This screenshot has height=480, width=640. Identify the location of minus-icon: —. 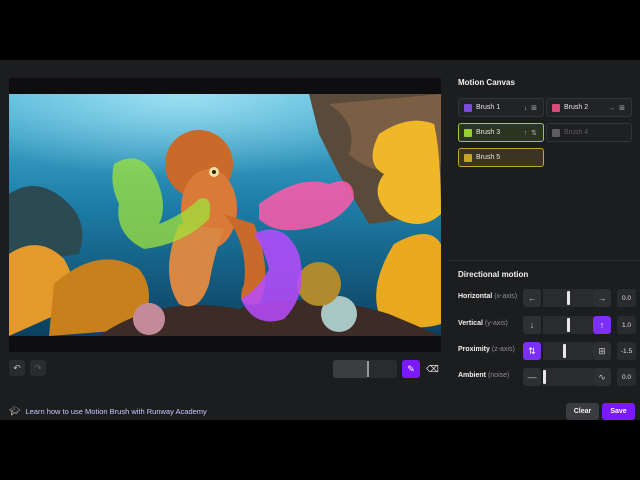
(532, 377).